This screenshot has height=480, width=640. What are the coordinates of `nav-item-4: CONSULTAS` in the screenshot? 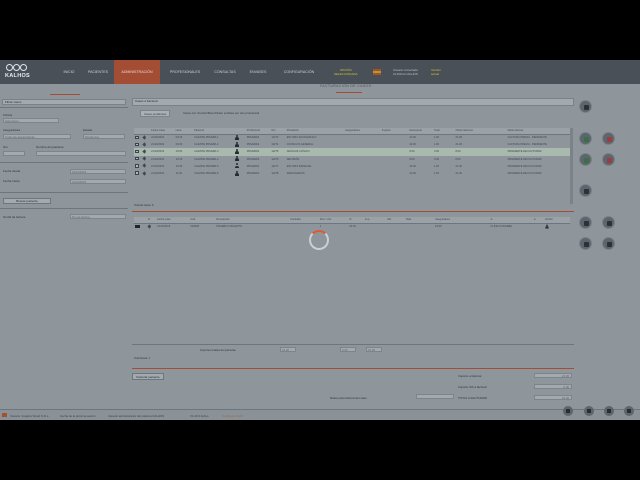 It's located at (225, 72).